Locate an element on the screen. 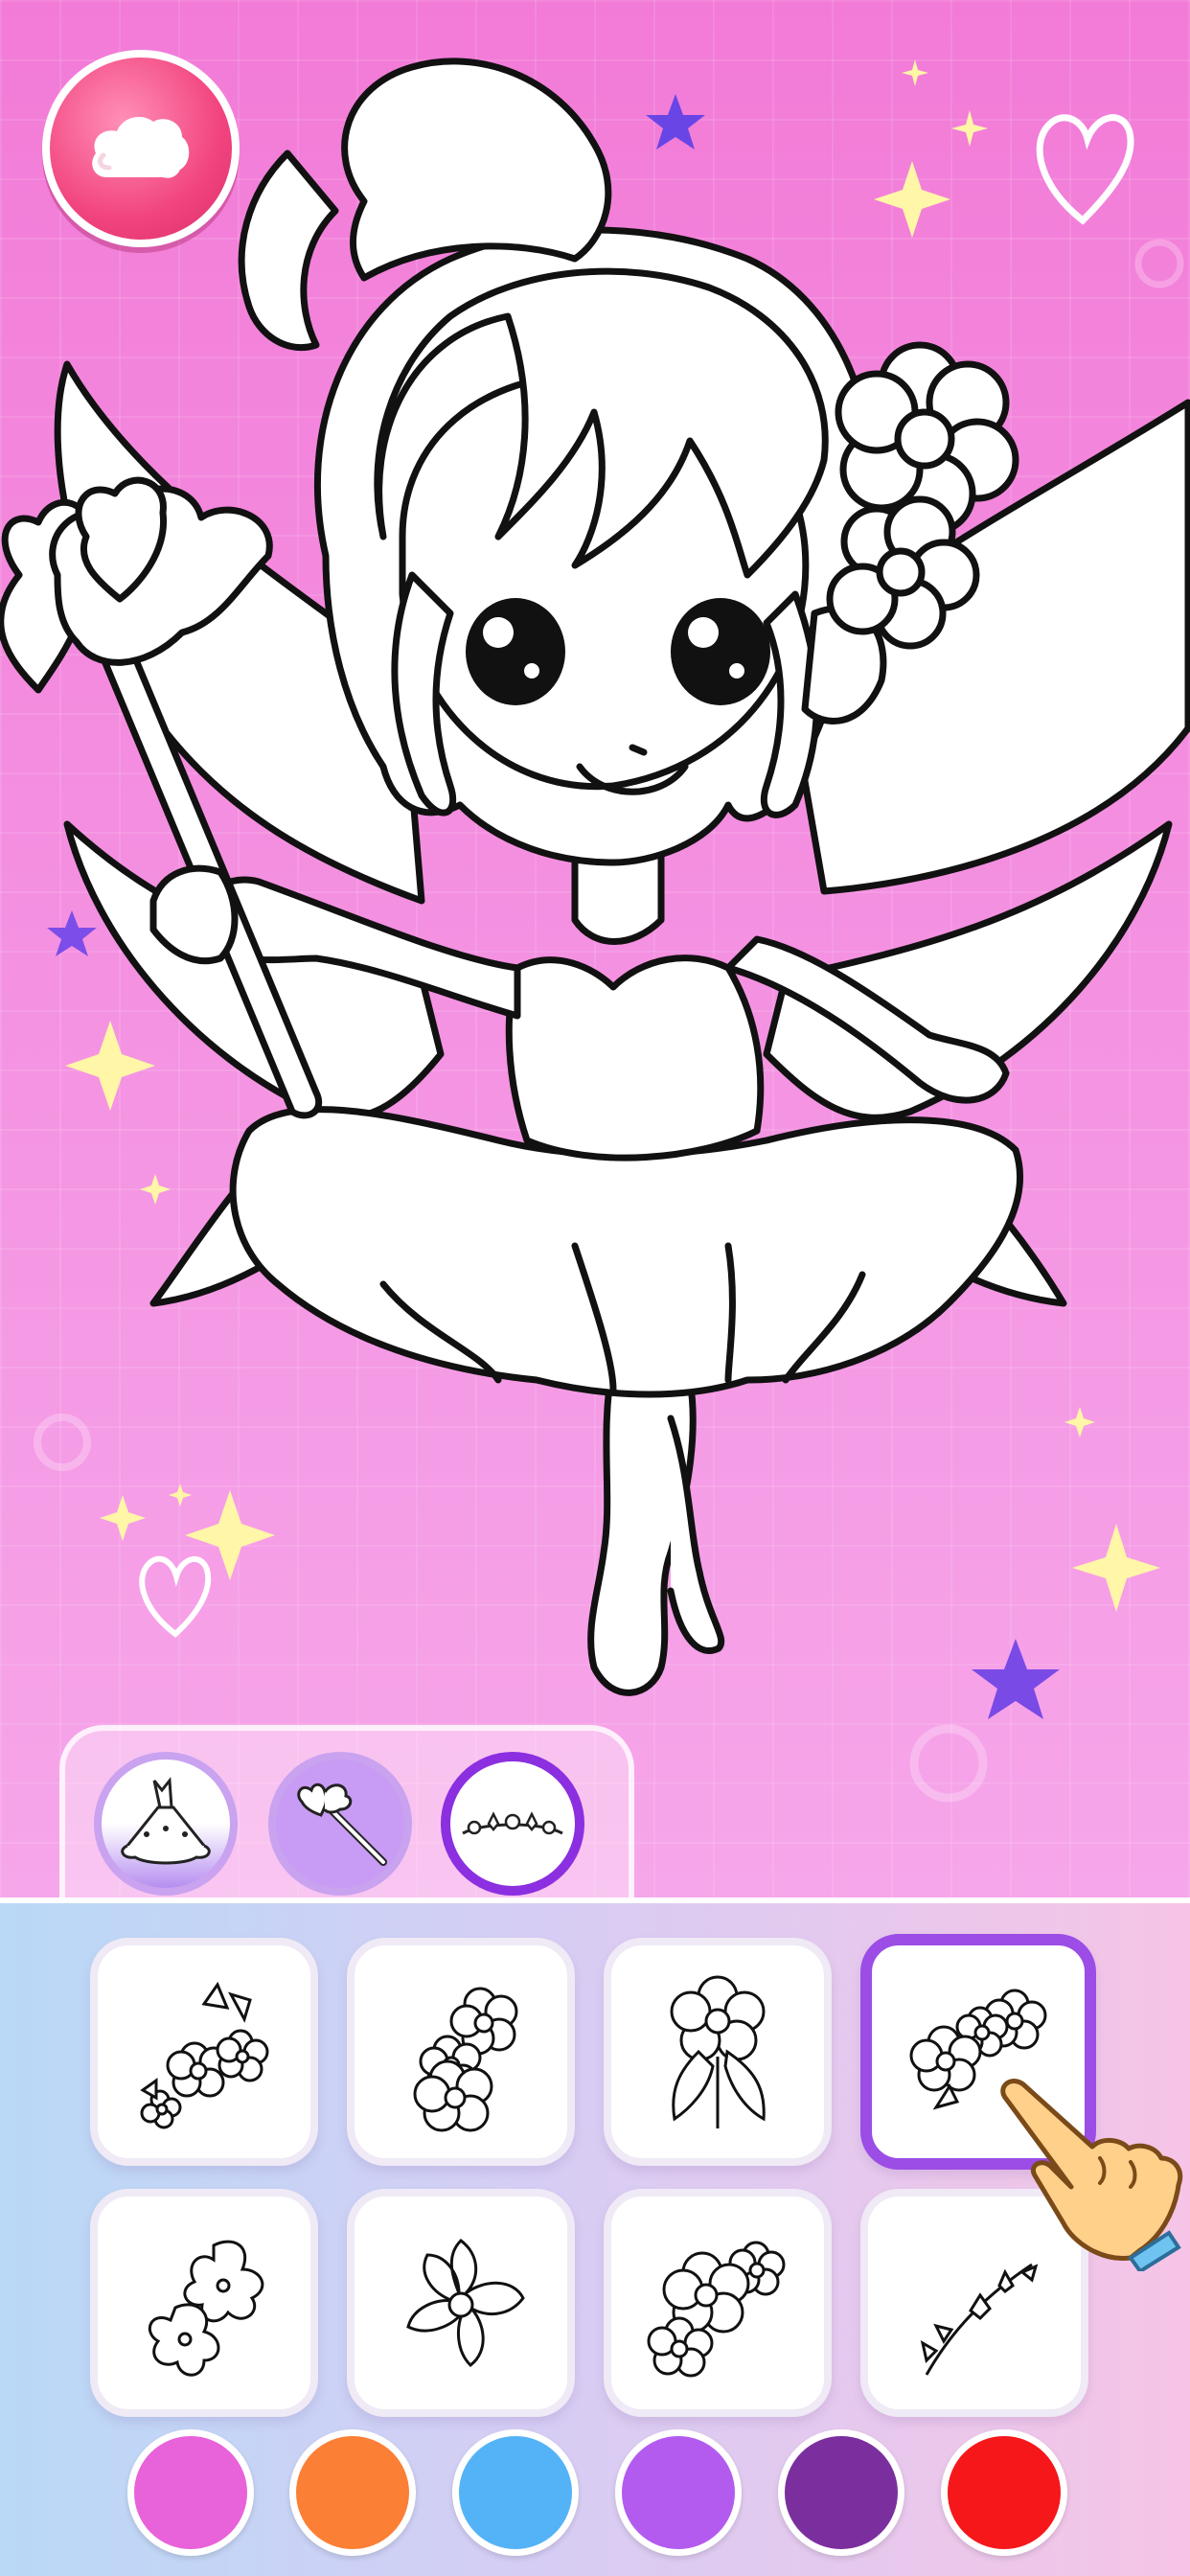 The height and width of the screenshot is (2576, 1190). color-swatch-pink is located at coordinates (191, 2492).